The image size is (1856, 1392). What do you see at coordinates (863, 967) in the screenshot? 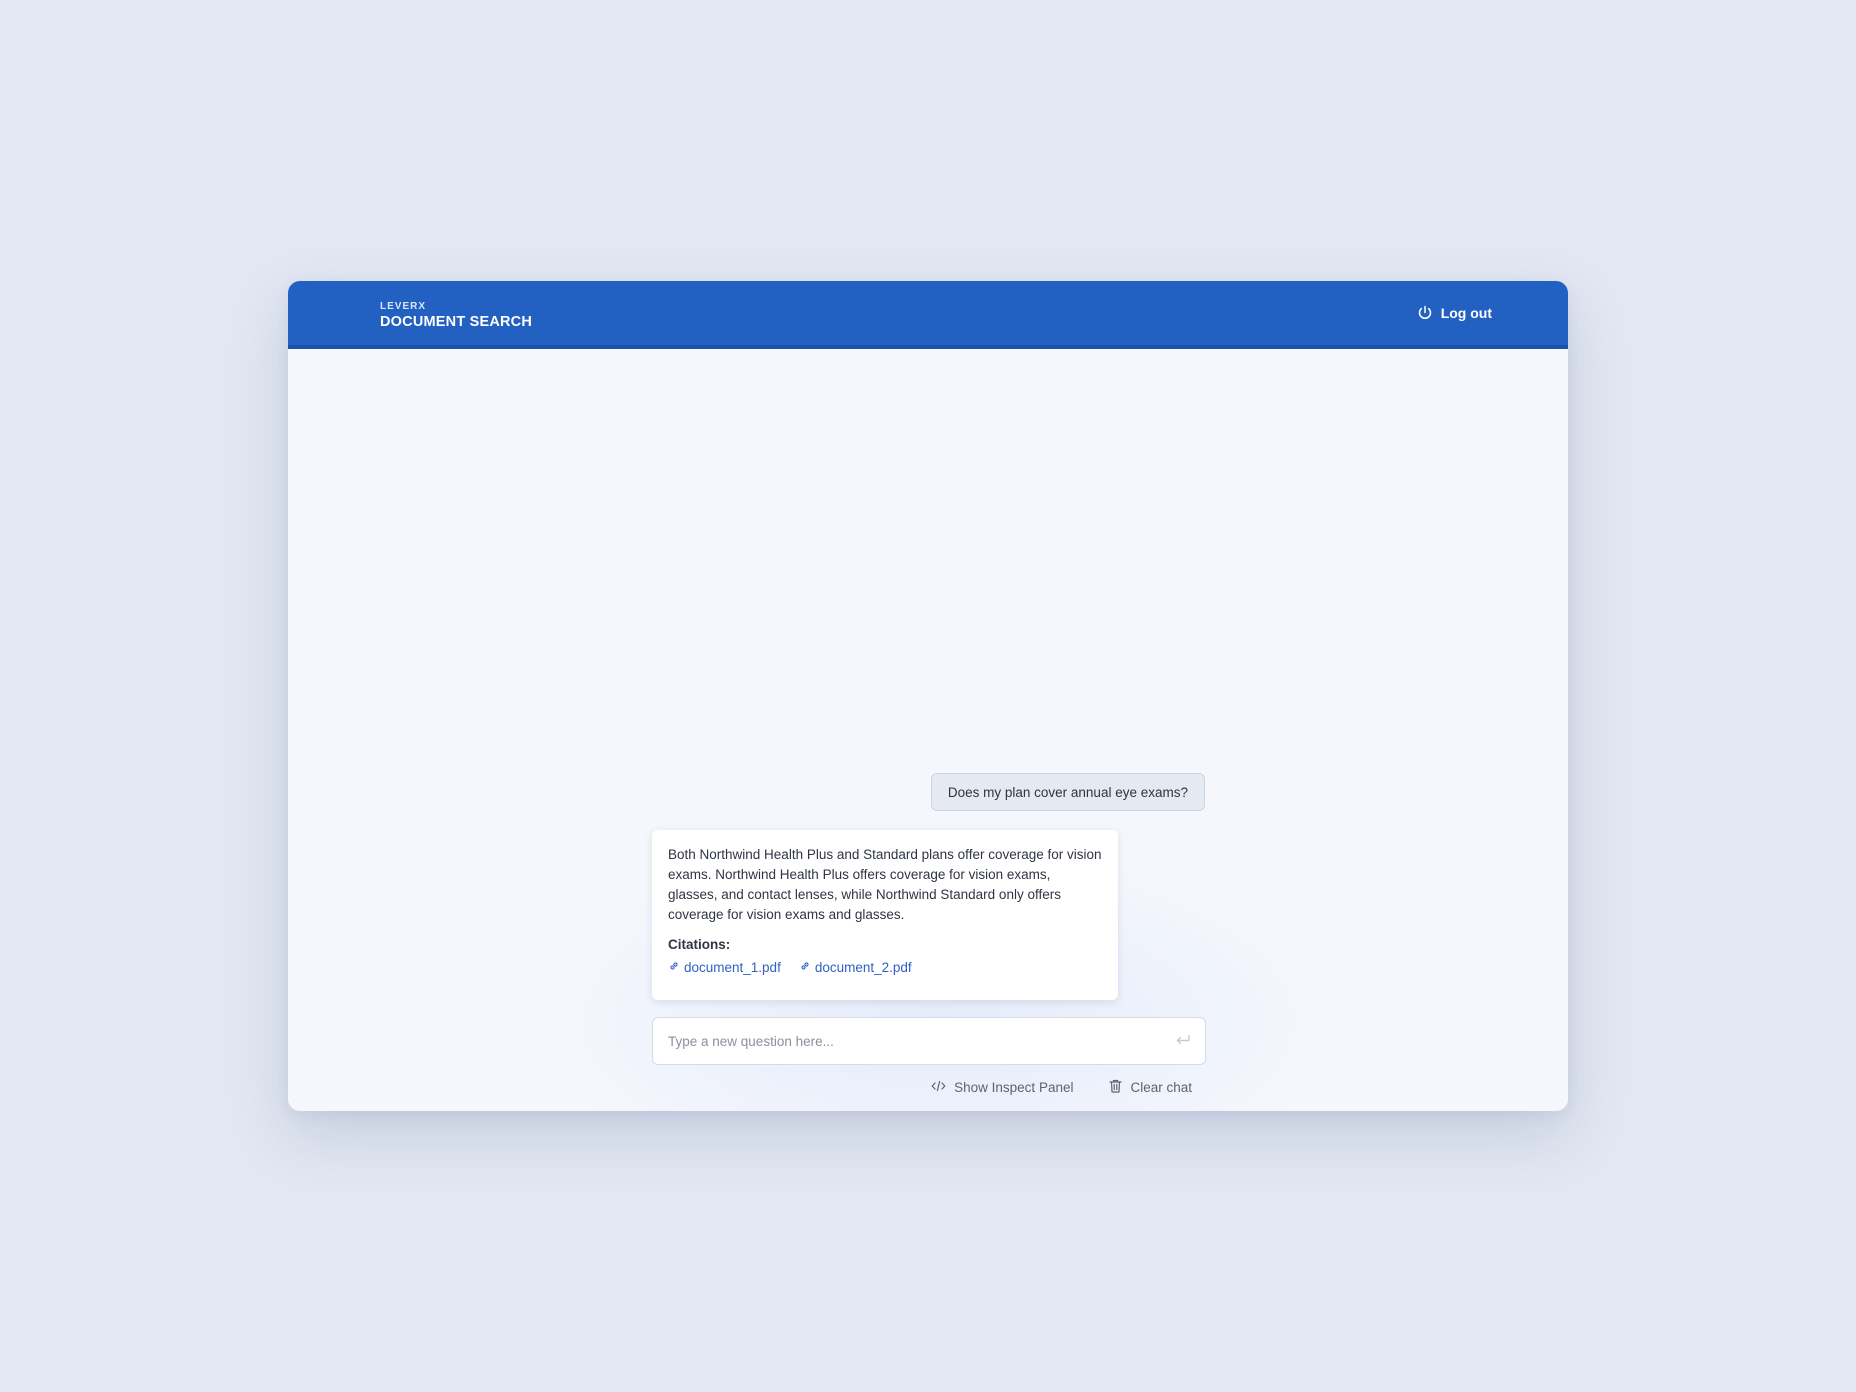
I see `citation-label: document_2.pdf` at bounding box center [863, 967].